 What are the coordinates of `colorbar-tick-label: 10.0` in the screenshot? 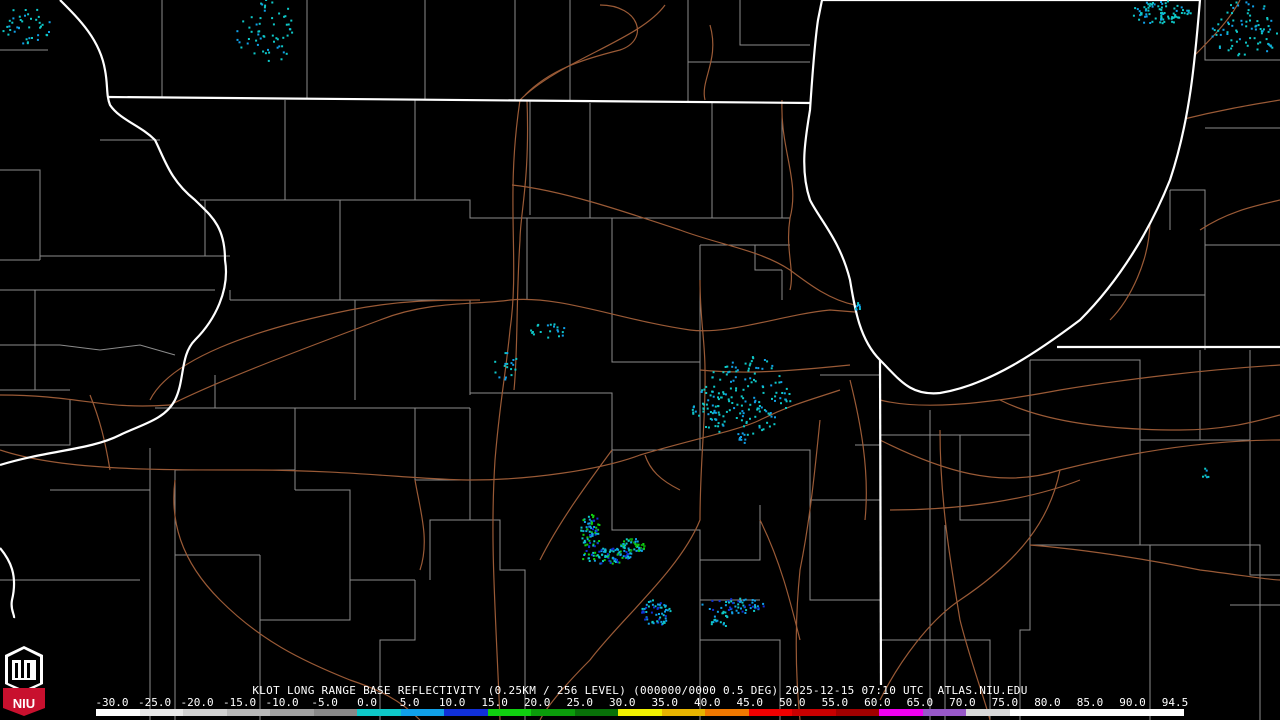 It's located at (452, 702).